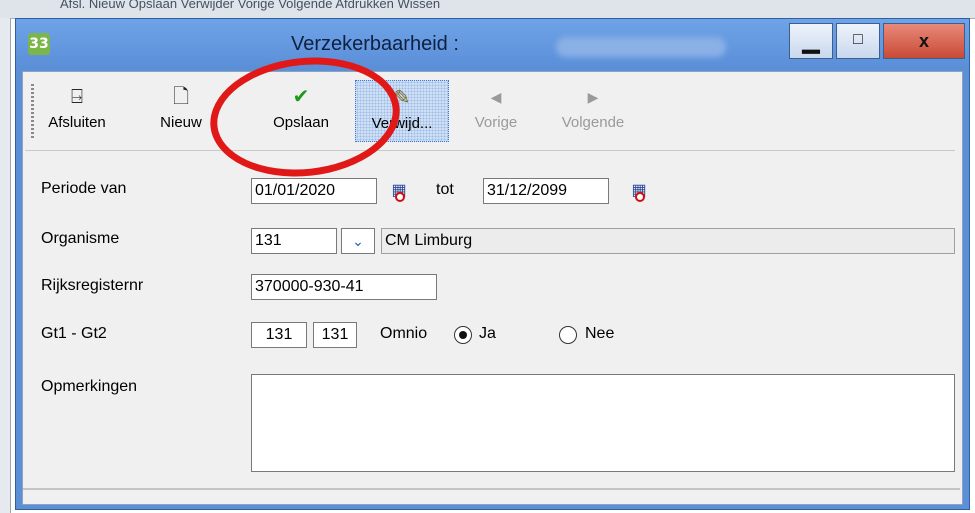  What do you see at coordinates (89, 386) in the screenshot?
I see `opmerkingen-label: Opmerkingen` at bounding box center [89, 386].